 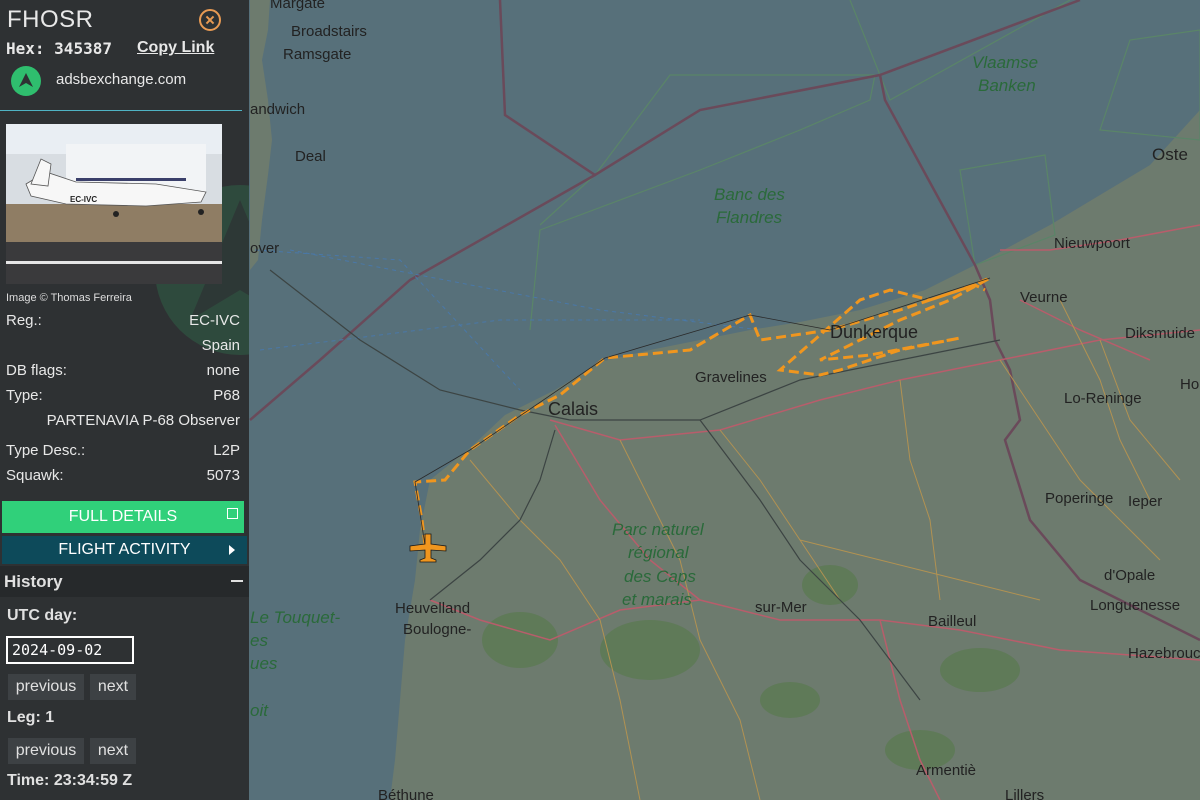 What do you see at coordinates (1170, 154) in the screenshot?
I see `map-label: Oste` at bounding box center [1170, 154].